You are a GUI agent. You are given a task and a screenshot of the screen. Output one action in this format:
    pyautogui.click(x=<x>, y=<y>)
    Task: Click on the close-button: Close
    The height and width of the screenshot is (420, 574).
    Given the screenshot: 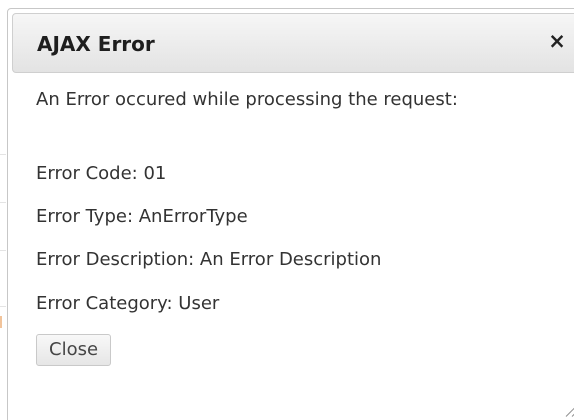 What is the action you would take?
    pyautogui.click(x=74, y=350)
    